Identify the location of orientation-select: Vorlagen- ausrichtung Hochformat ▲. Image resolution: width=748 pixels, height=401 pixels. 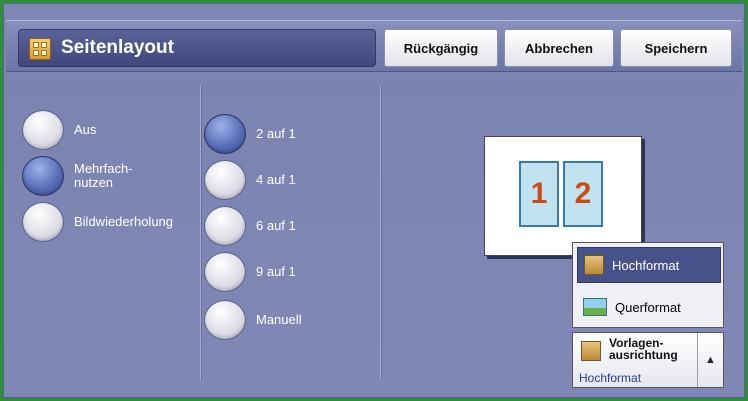
(648, 360).